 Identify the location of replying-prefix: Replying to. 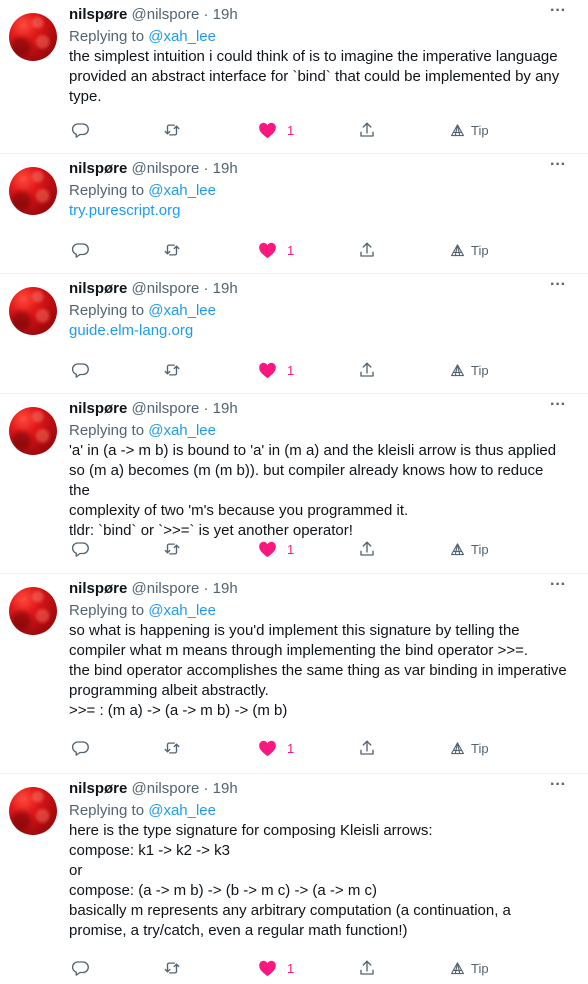
(109, 310).